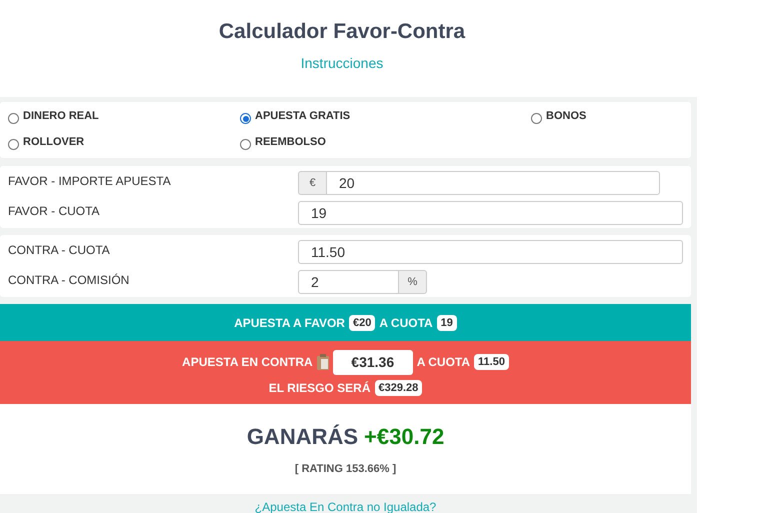 Image resolution: width=760 pixels, height=513 pixels. What do you see at coordinates (322, 362) in the screenshot?
I see `clipboard-icon` at bounding box center [322, 362].